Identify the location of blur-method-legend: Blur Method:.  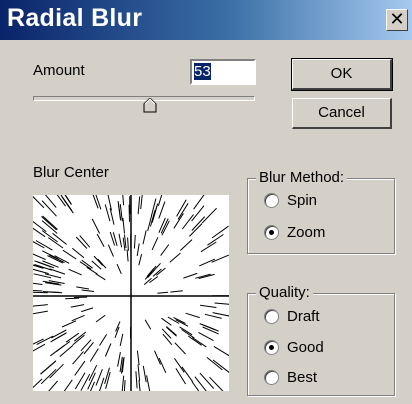
(302, 178).